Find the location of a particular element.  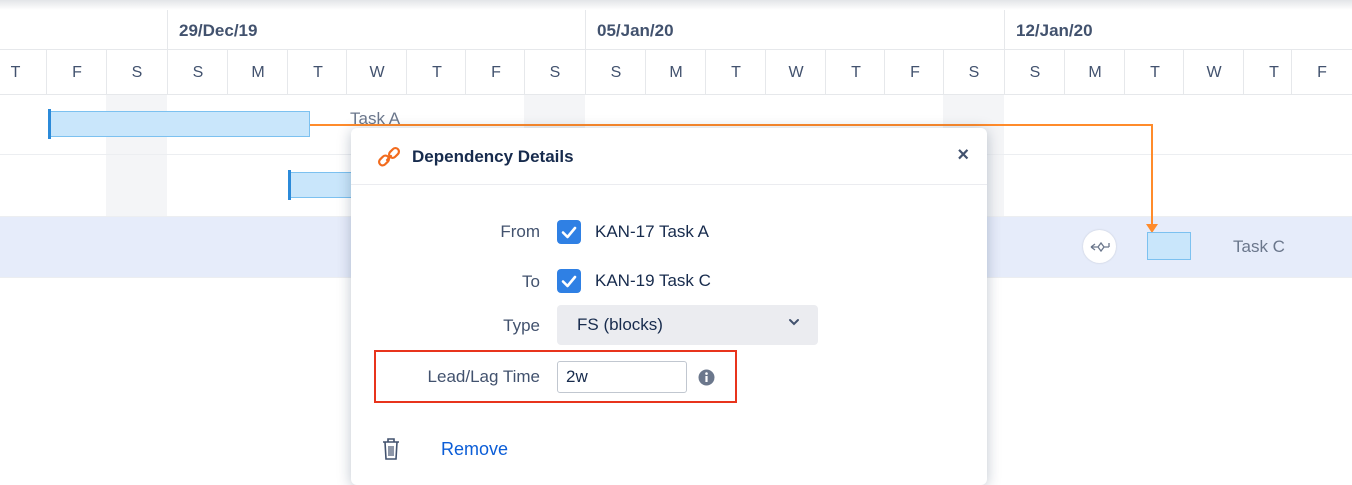

info-icon is located at coordinates (706, 377).